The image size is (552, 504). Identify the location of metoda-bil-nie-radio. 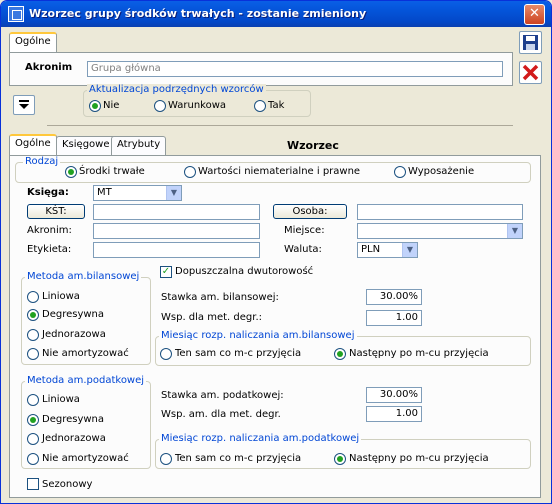
(33, 354).